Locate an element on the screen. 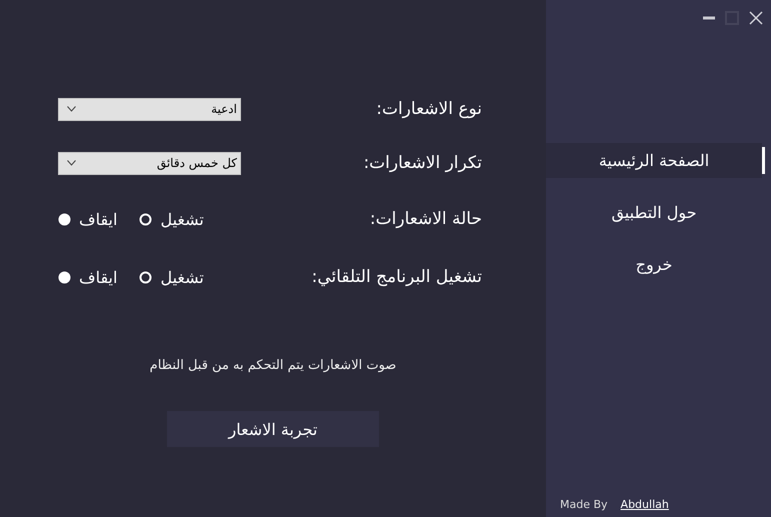 This screenshot has width=771, height=517. credit-label: Made By is located at coordinates (584, 504).